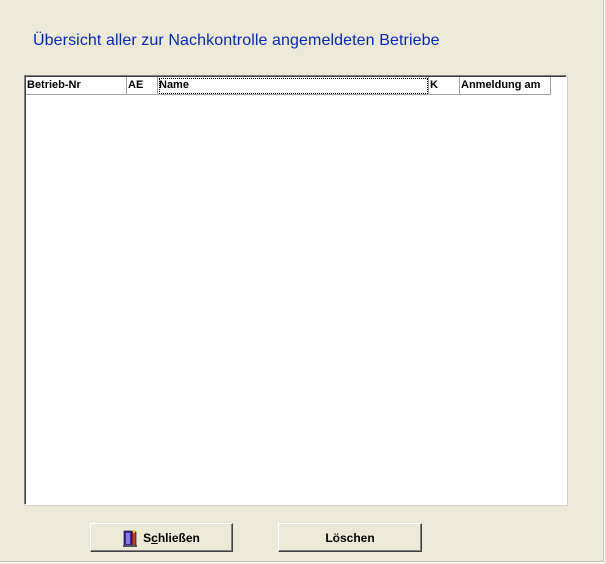  Describe the element at coordinates (444, 86) in the screenshot. I see `column-header-k: K` at that location.